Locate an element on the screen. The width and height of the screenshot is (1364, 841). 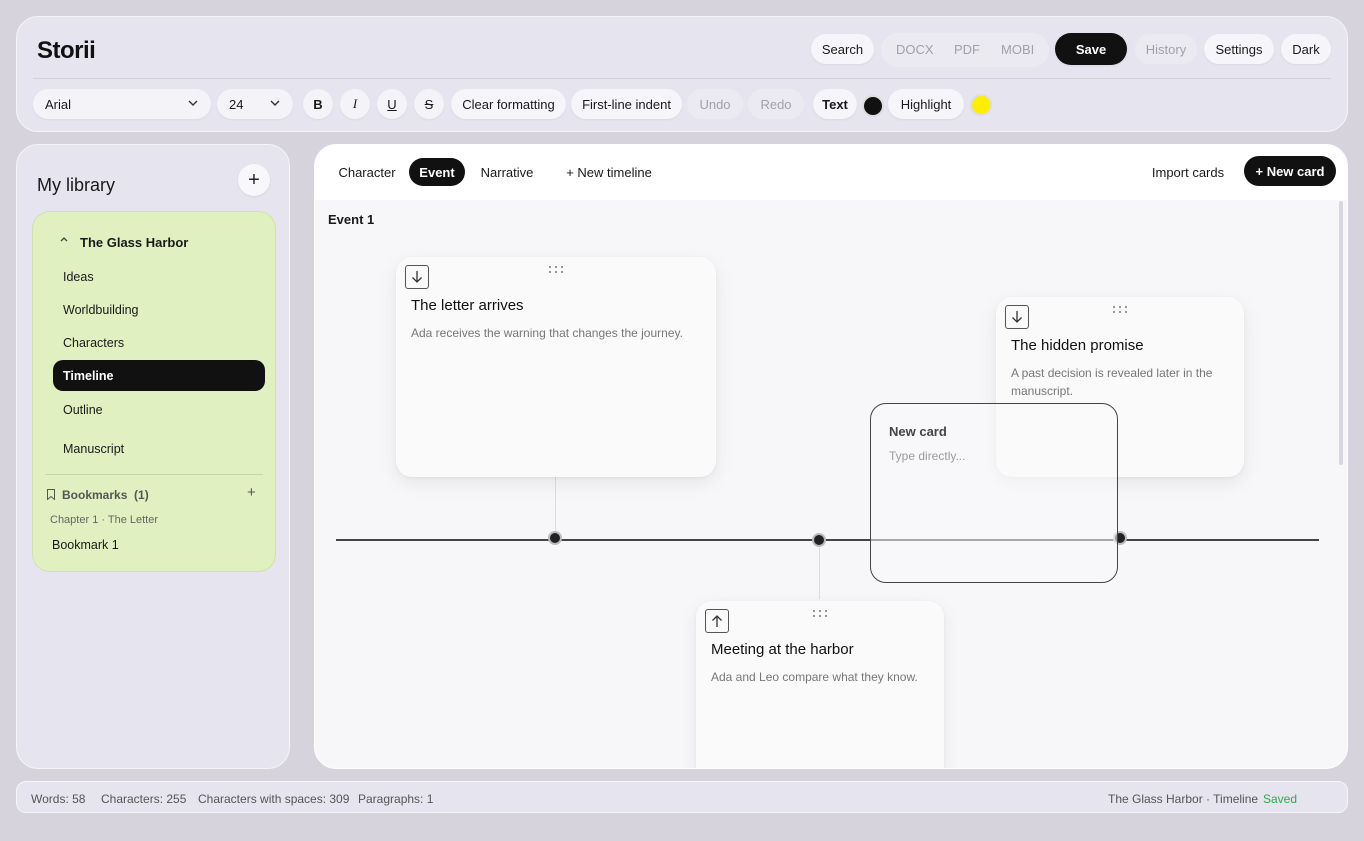
sidebar-item-characters: Characters is located at coordinates (159, 343).